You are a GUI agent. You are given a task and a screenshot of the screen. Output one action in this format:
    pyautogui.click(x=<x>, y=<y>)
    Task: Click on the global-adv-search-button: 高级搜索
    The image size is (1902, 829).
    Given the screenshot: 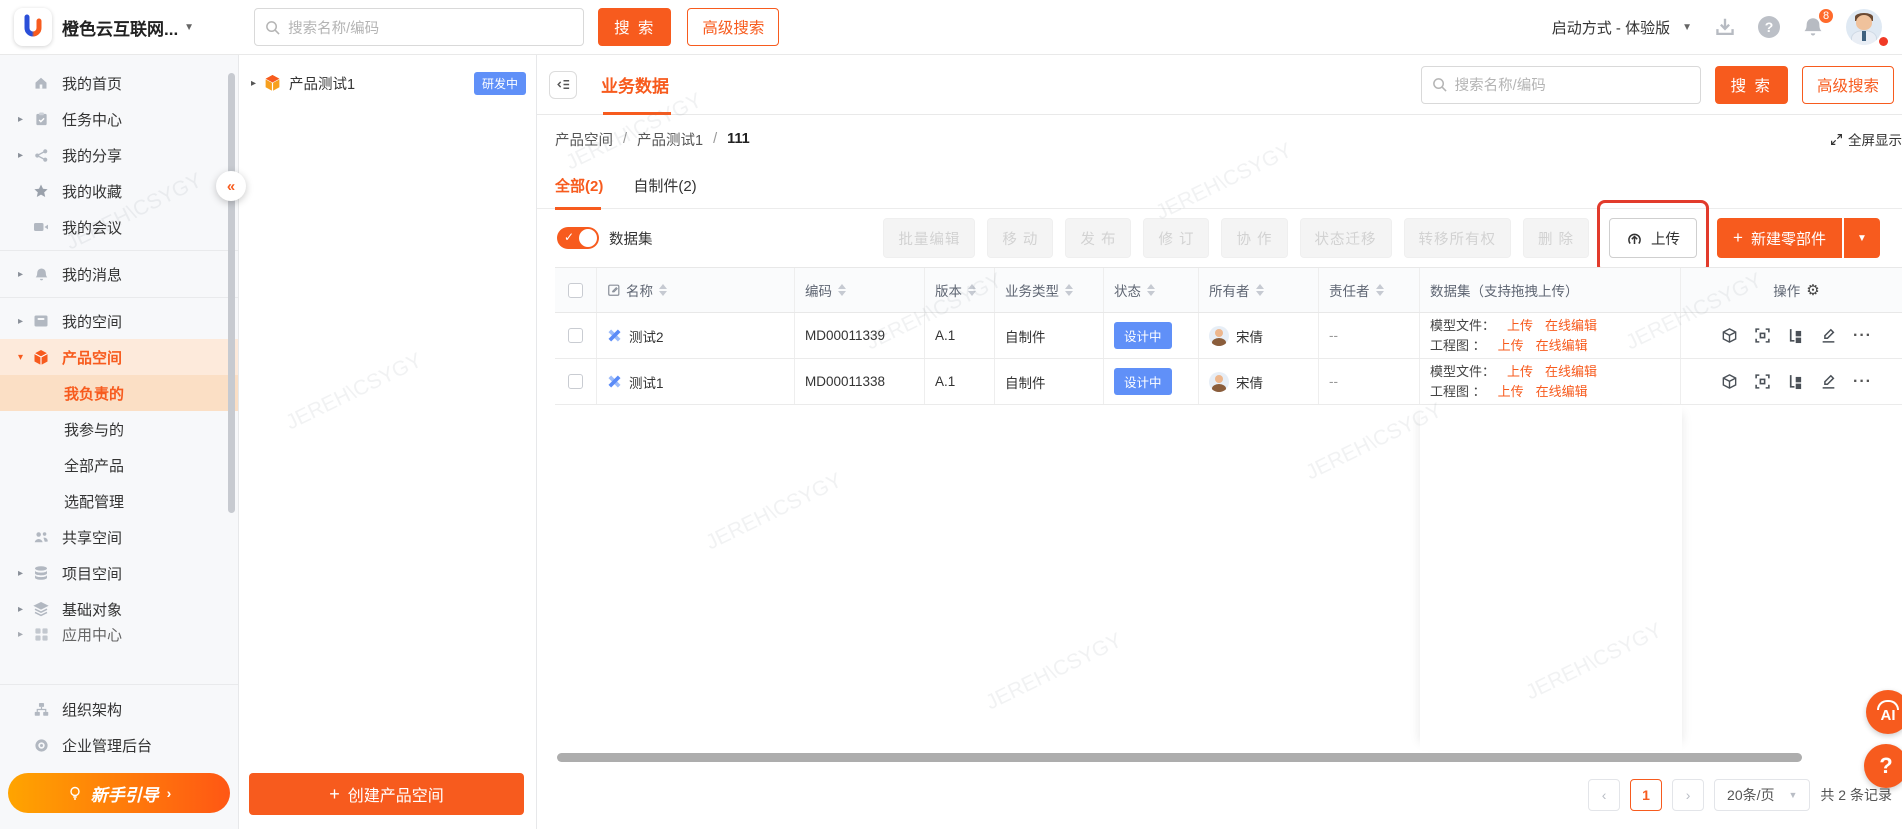 What is the action you would take?
    pyautogui.click(x=733, y=27)
    